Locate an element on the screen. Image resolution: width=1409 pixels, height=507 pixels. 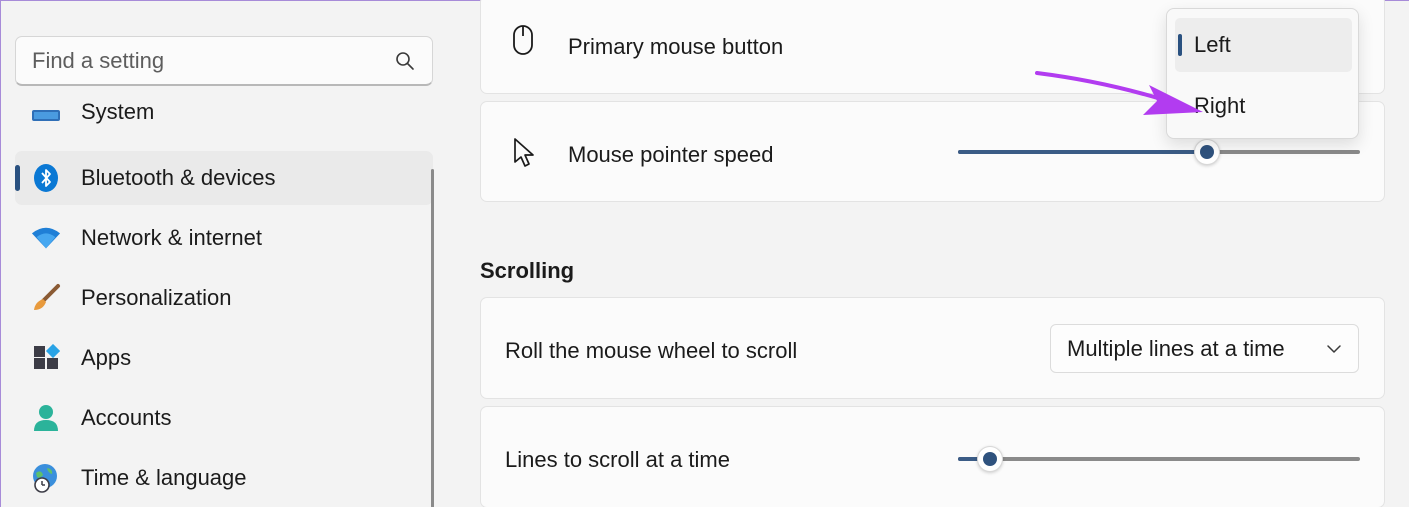
scrolling-section-title: Scrolling is located at coordinates (527, 270).